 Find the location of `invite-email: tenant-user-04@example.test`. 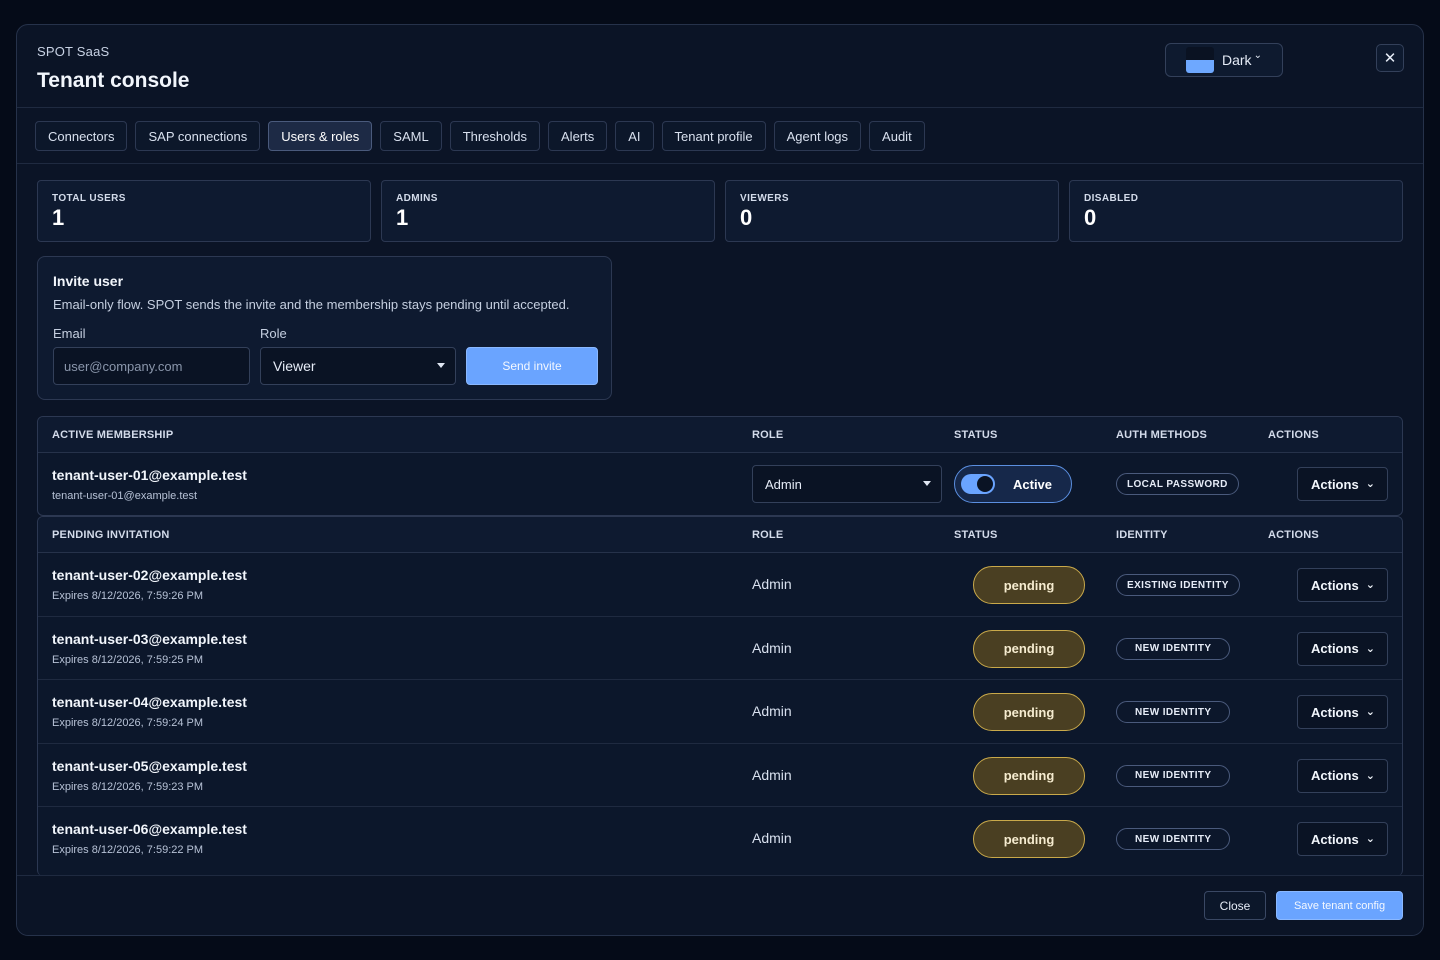

invite-email: tenant-user-04@example.test is located at coordinates (149, 702).